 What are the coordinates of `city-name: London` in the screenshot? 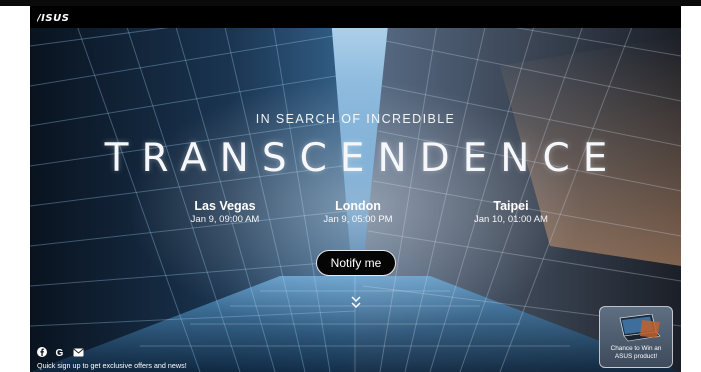 It's located at (358, 206).